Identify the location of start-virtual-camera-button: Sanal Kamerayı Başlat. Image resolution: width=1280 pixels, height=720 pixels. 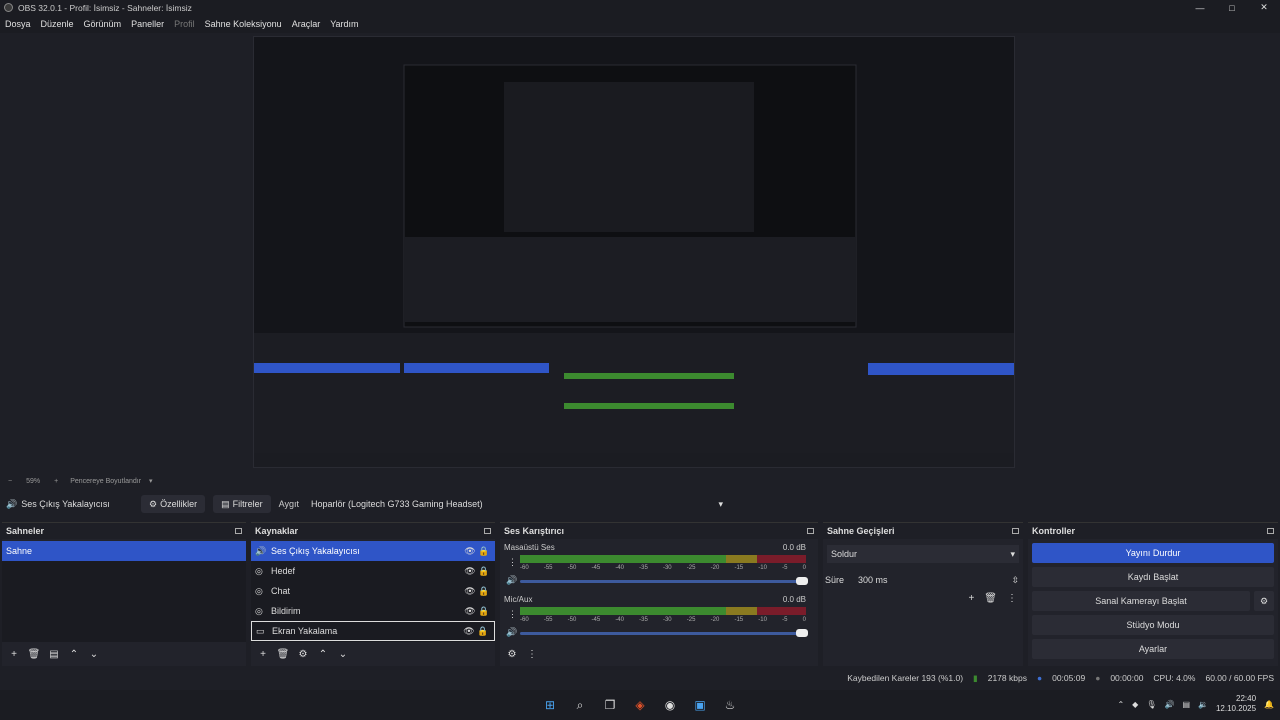
(1141, 601).